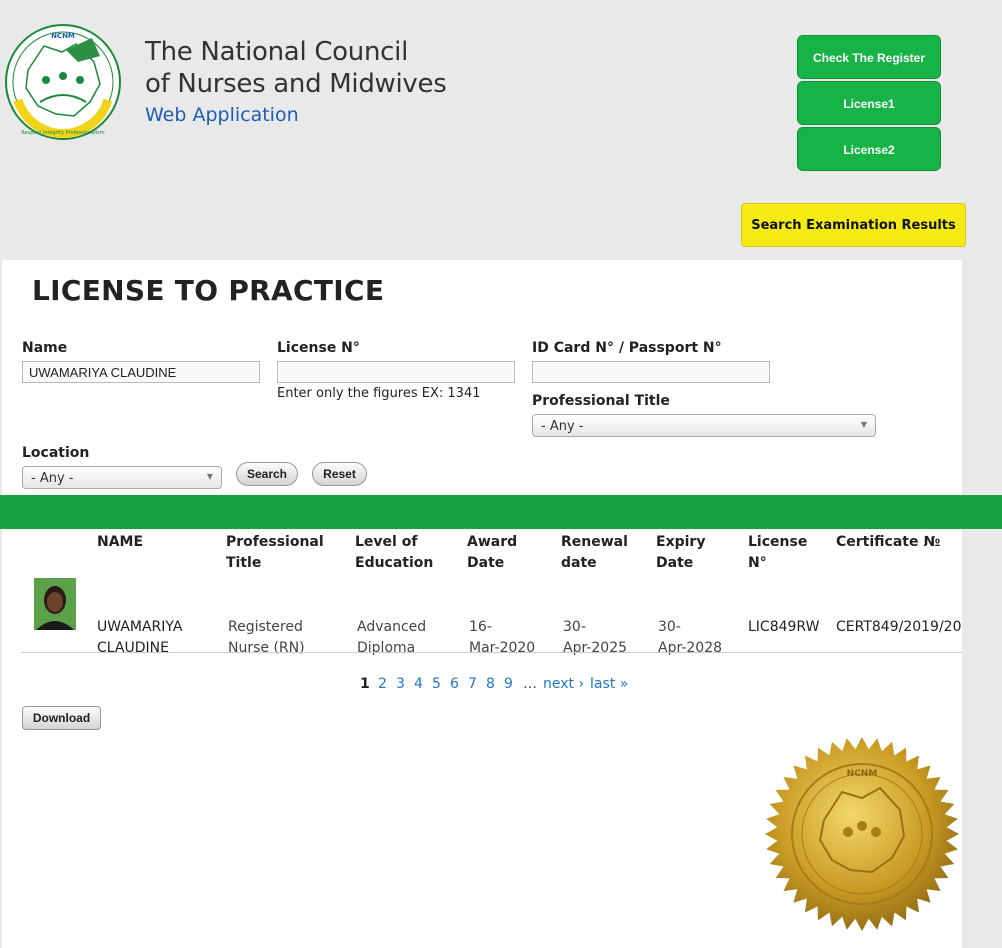 The image size is (1002, 948). What do you see at coordinates (490, 684) in the screenshot?
I see `pager-page-8: 8` at bounding box center [490, 684].